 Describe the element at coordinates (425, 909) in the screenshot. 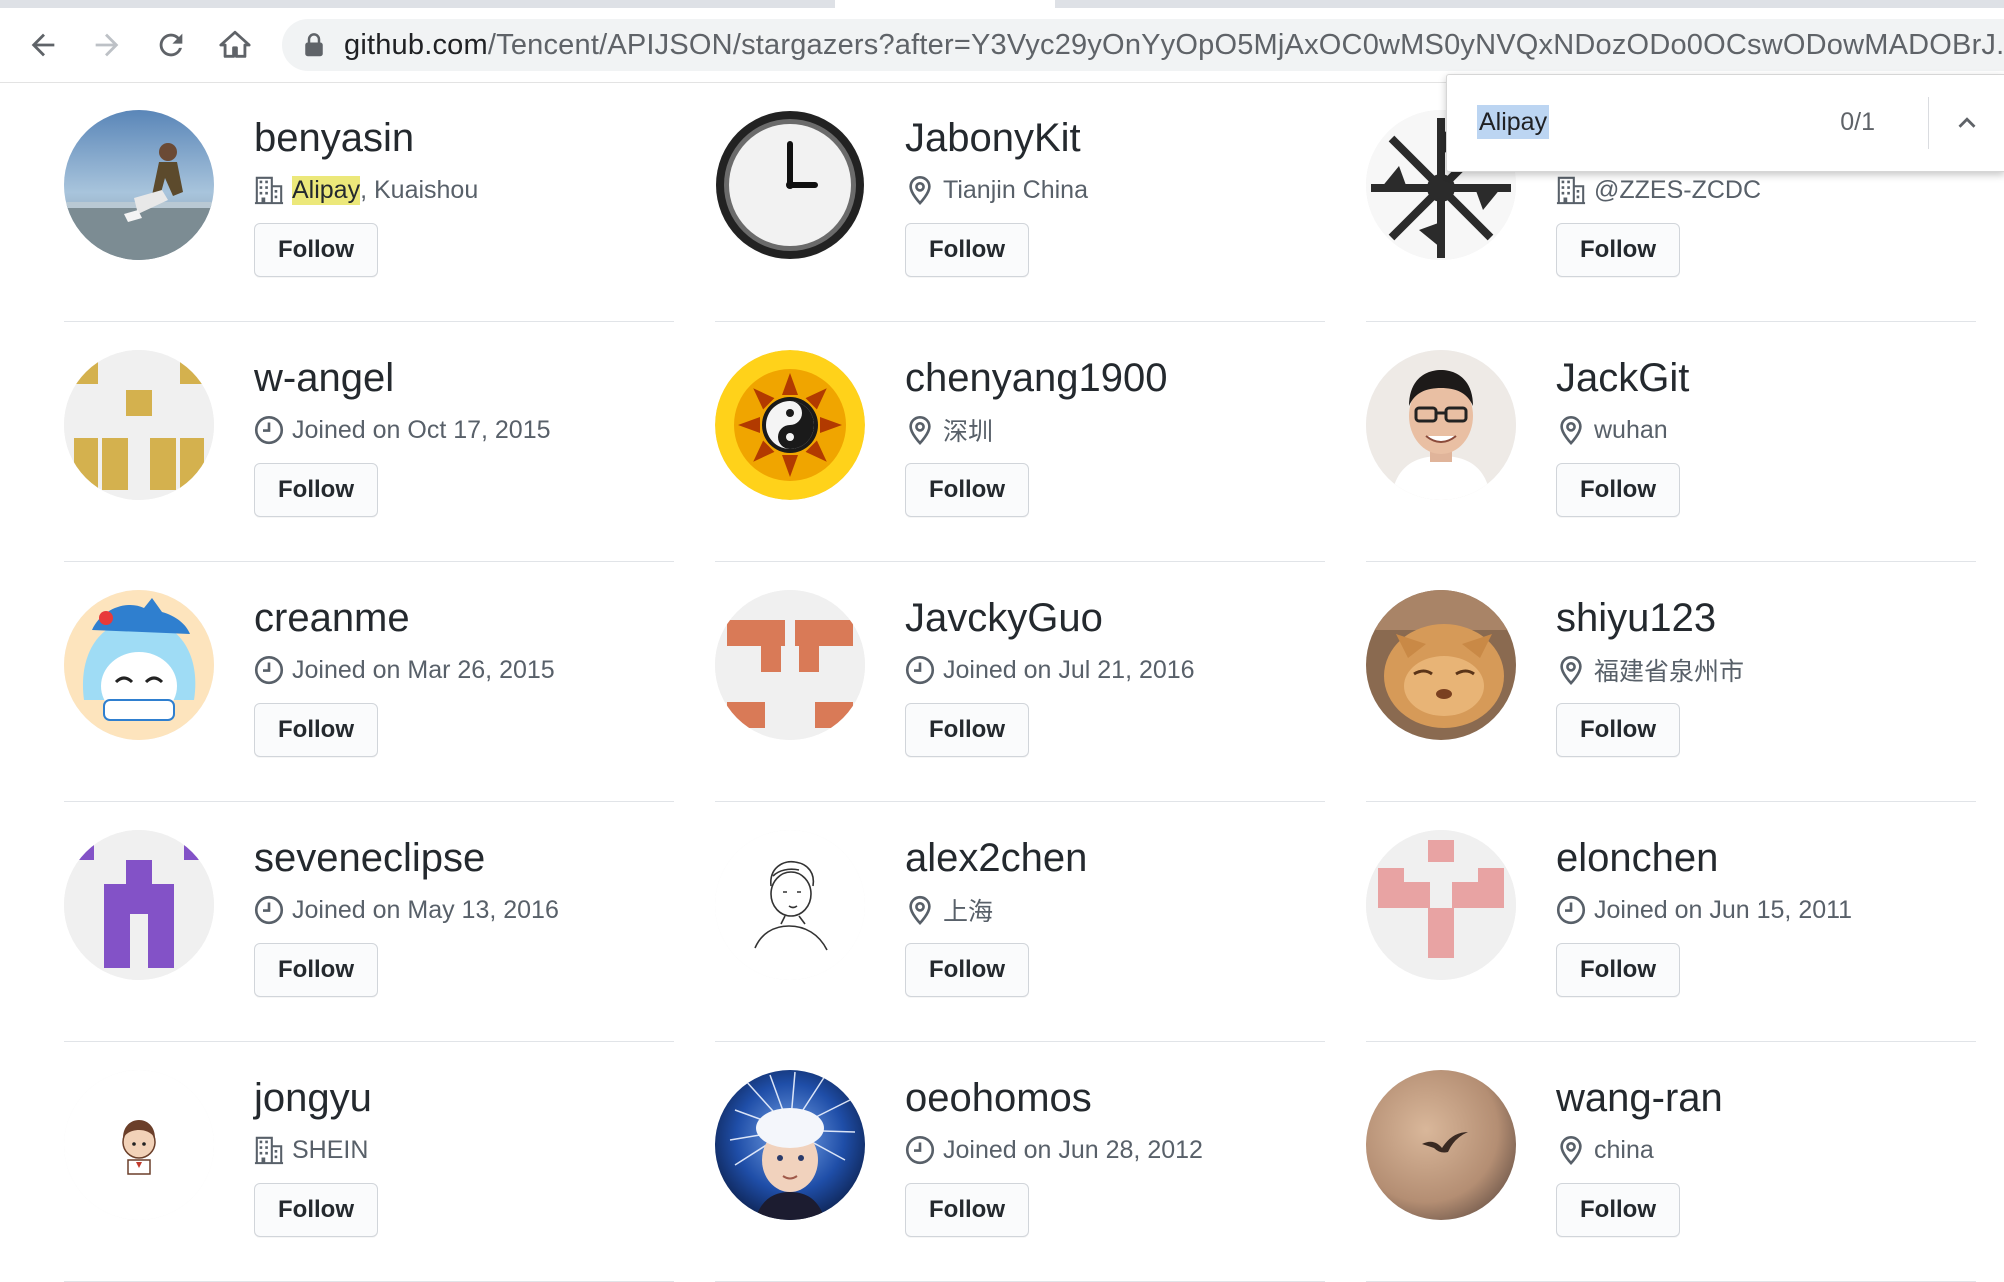

I see `profile-meta-text: Joined on May 13, 2016` at that location.